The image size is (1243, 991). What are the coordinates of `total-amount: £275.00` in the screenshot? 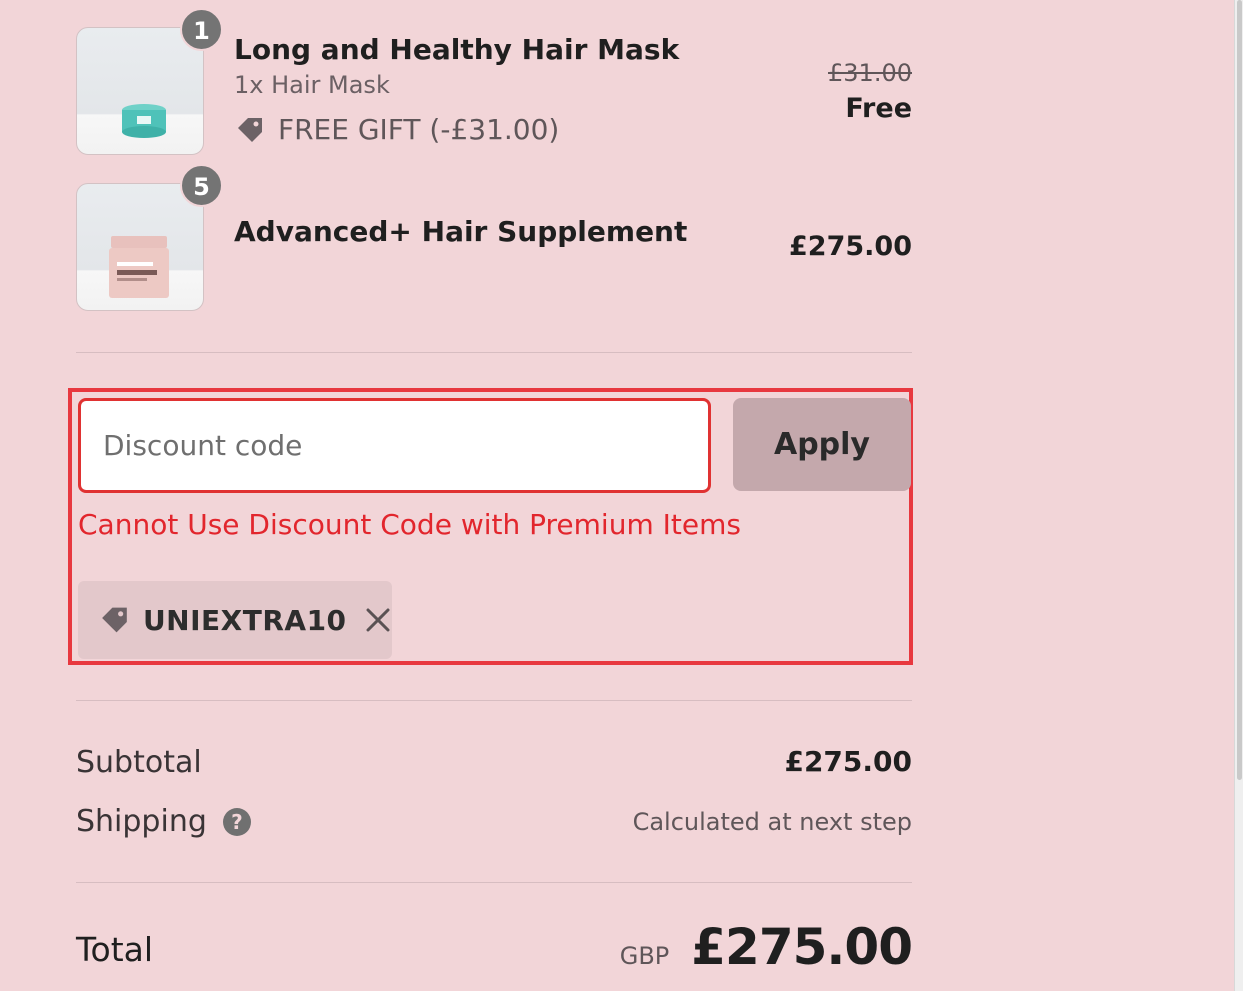 It's located at (802, 947).